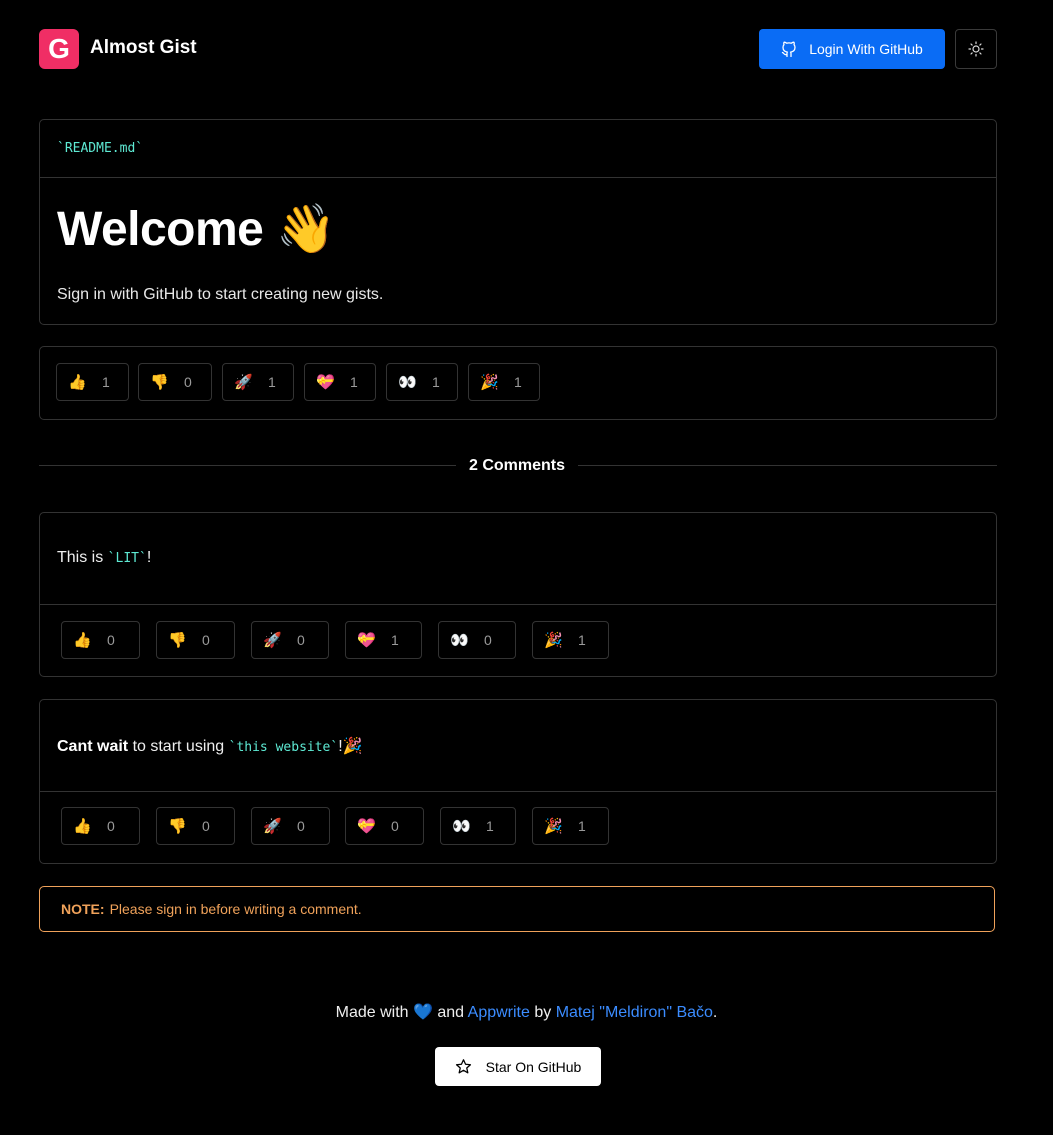  Describe the element at coordinates (149, 557) in the screenshot. I see `comment-text-part: !` at that location.